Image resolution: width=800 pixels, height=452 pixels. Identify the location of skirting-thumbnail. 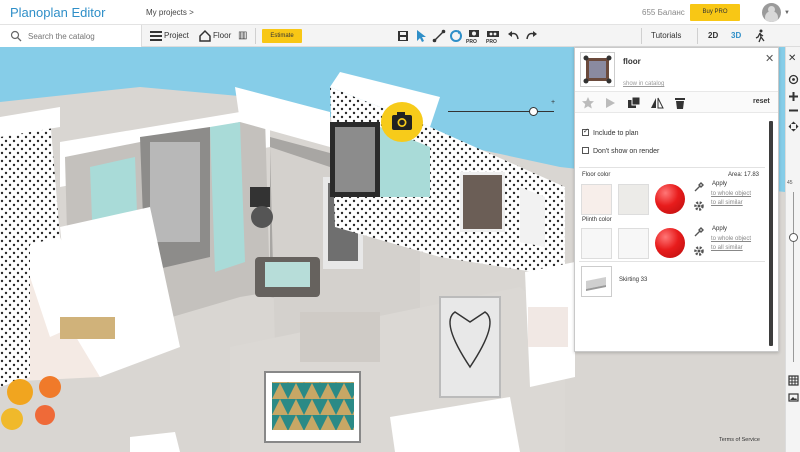
(596, 281).